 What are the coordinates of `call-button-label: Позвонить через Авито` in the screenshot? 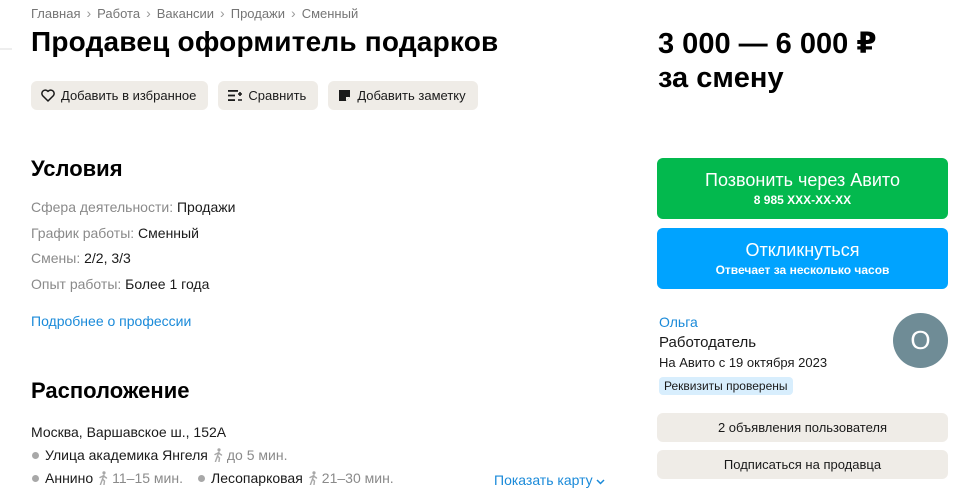 It's located at (802, 180).